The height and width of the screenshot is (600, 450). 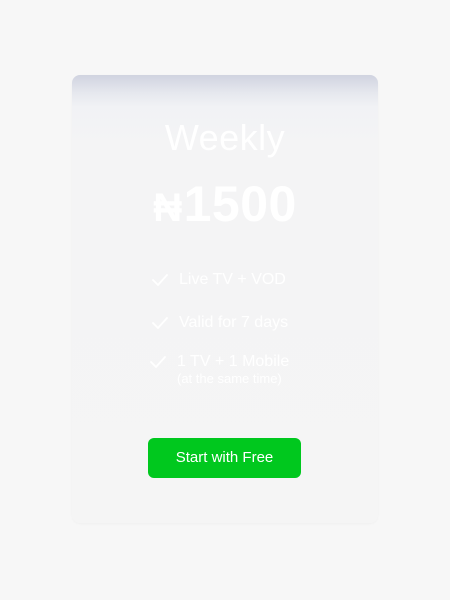 I want to click on feature-item-devices: 1 TV + 1 Mobile (at the same time), so click(x=219, y=369).